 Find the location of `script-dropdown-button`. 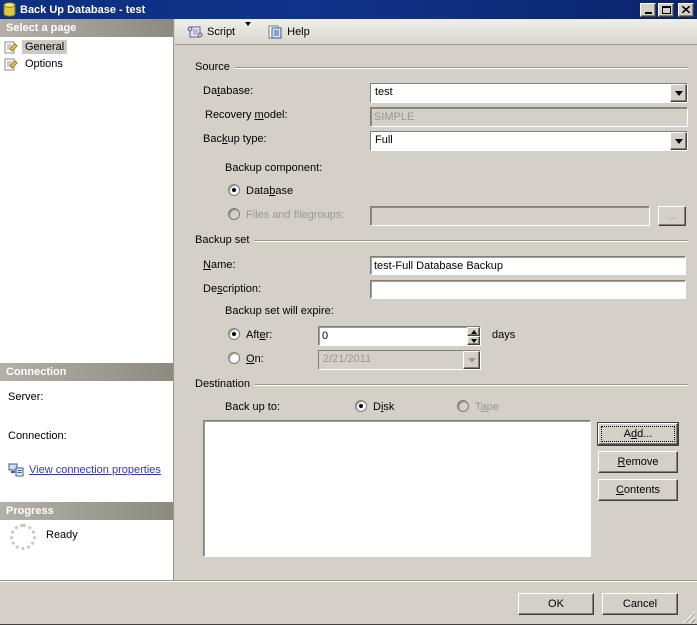

script-dropdown-button is located at coordinates (248, 30).